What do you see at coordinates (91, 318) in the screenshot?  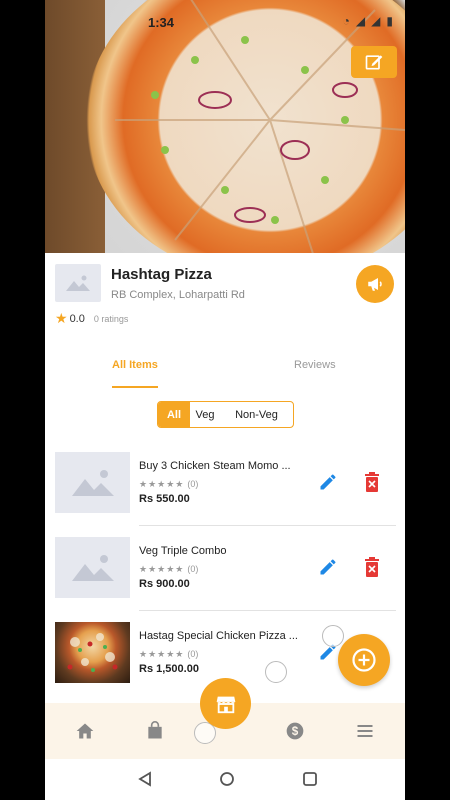 I see `store-rating: ★ 0.0 0 ratings` at bounding box center [91, 318].